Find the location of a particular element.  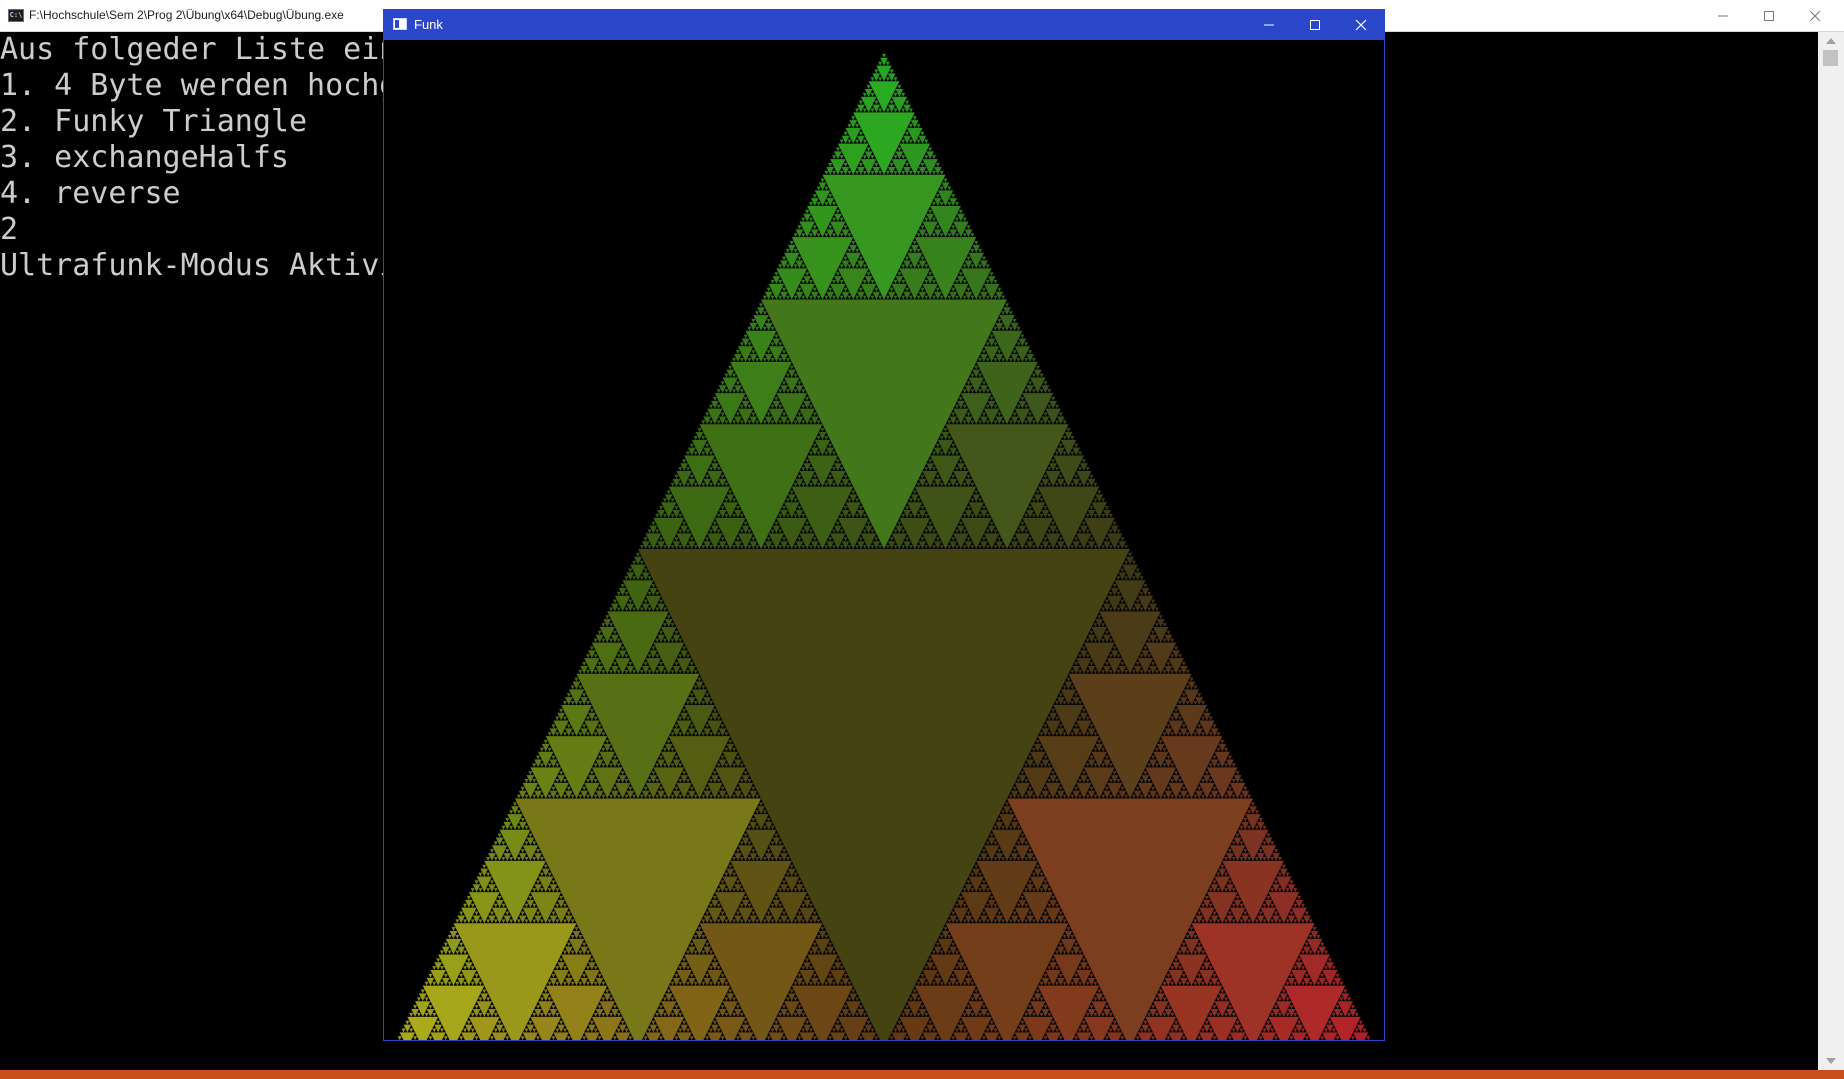

taskbar-strip is located at coordinates (922, 1074).